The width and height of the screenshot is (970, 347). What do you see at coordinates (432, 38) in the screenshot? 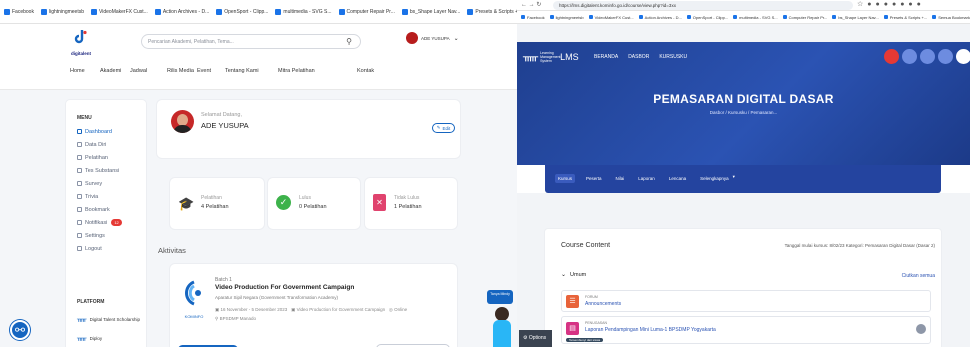
I see `user-menu: ADE YUSUPA ⌄` at bounding box center [432, 38].